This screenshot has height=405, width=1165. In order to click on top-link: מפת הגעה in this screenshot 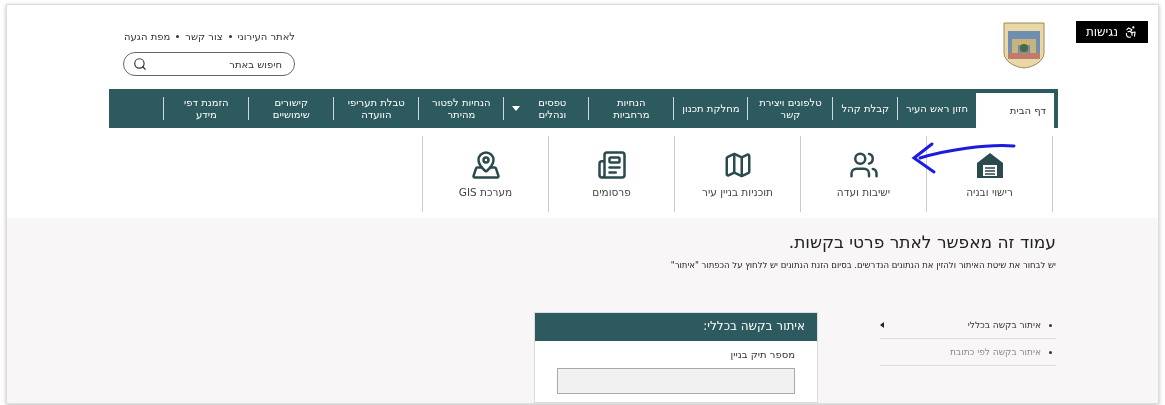, I will do `click(147, 36)`.